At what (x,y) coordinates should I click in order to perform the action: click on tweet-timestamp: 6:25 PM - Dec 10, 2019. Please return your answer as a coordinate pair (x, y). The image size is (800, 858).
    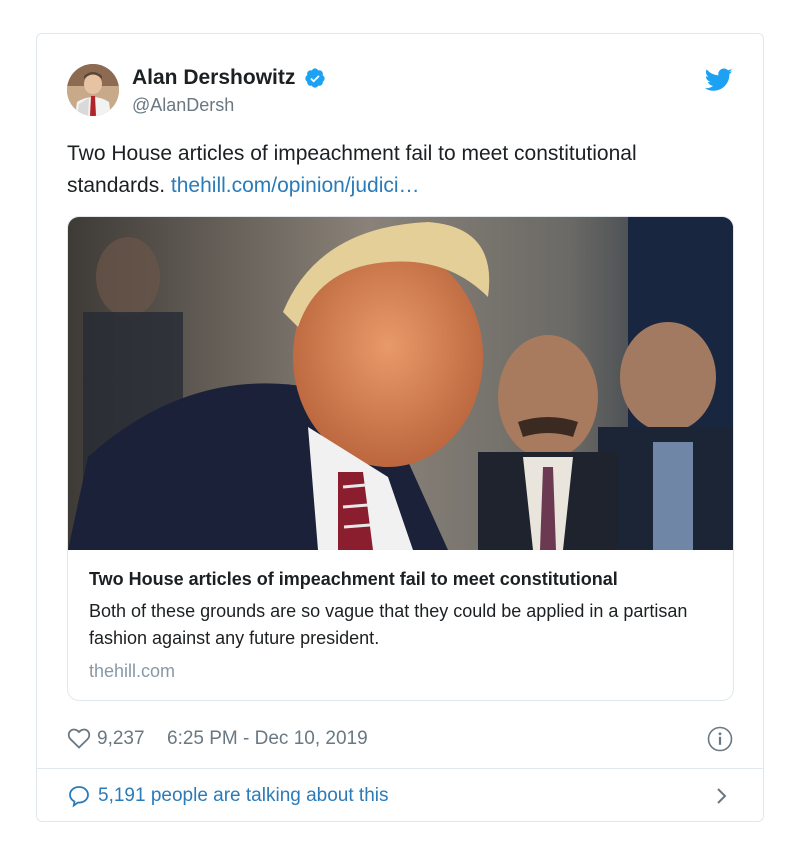
    Looking at the image, I should click on (267, 739).